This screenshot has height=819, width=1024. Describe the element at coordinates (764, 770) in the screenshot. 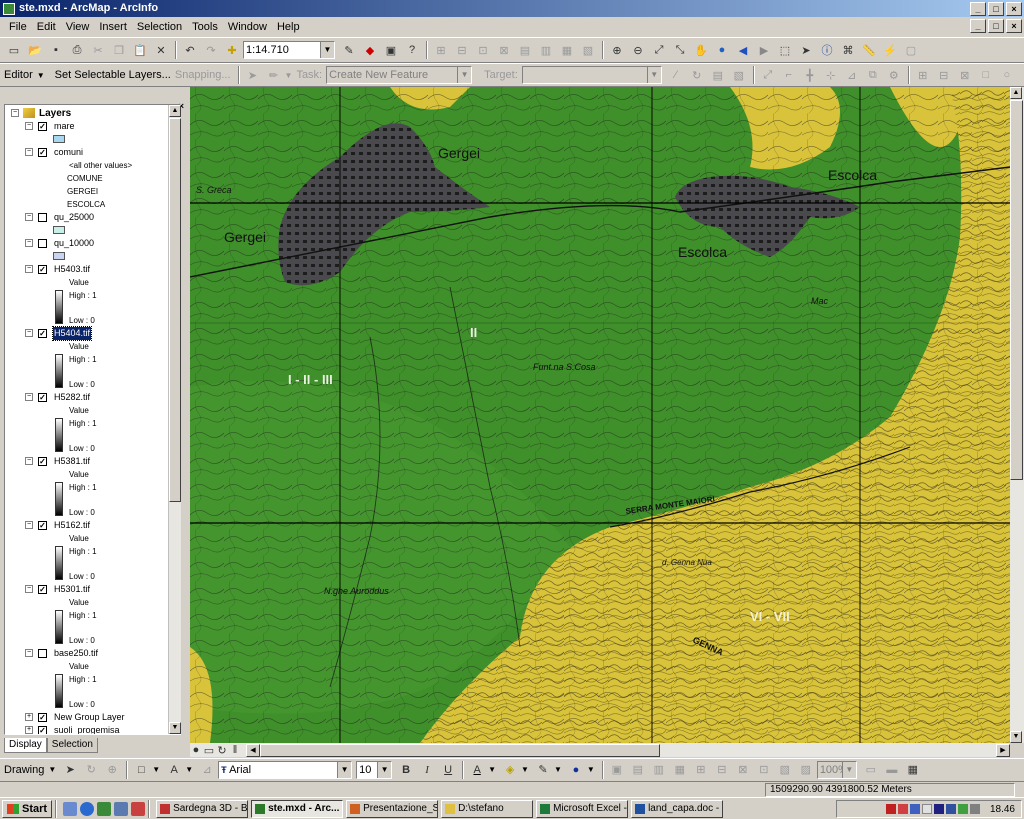

I see `rotate-right-icon: ⊡` at that location.